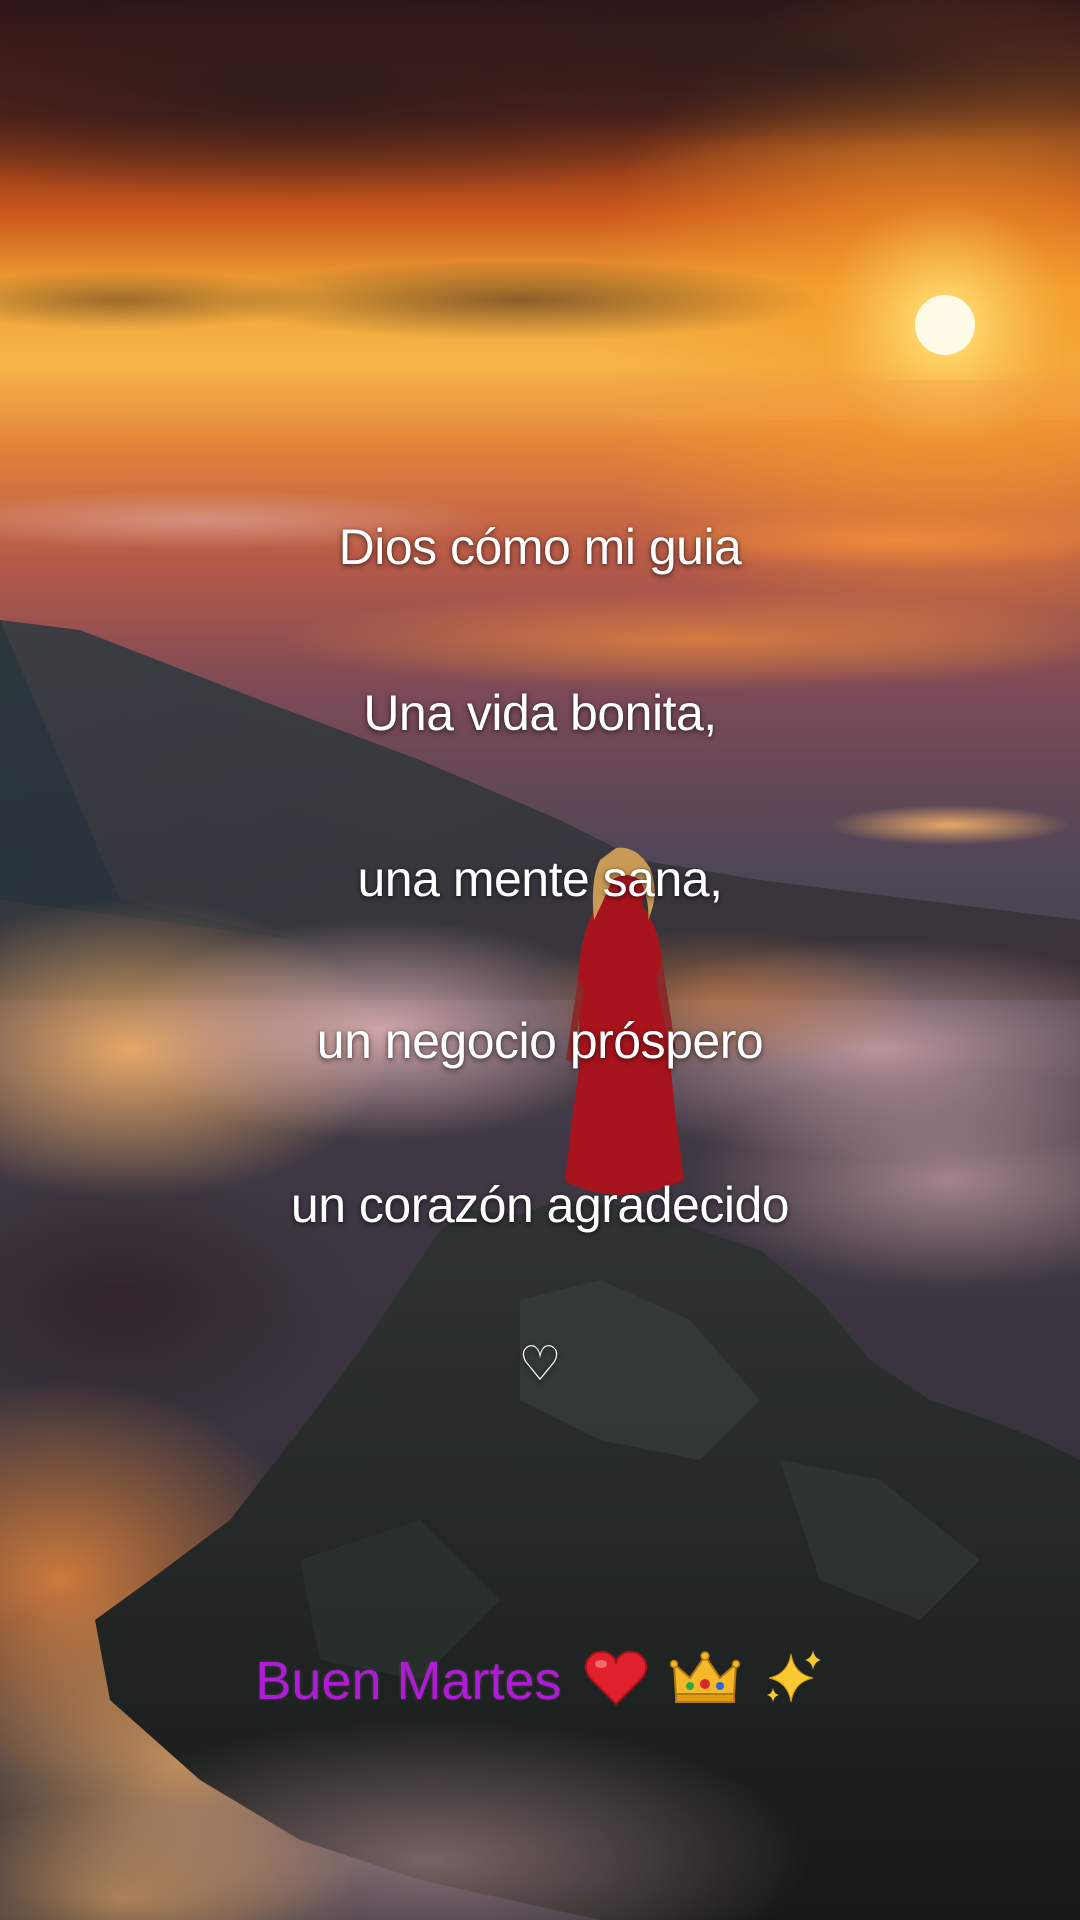  What do you see at coordinates (540, 1205) in the screenshot?
I see `caption-line-5: un corazón agradecido` at bounding box center [540, 1205].